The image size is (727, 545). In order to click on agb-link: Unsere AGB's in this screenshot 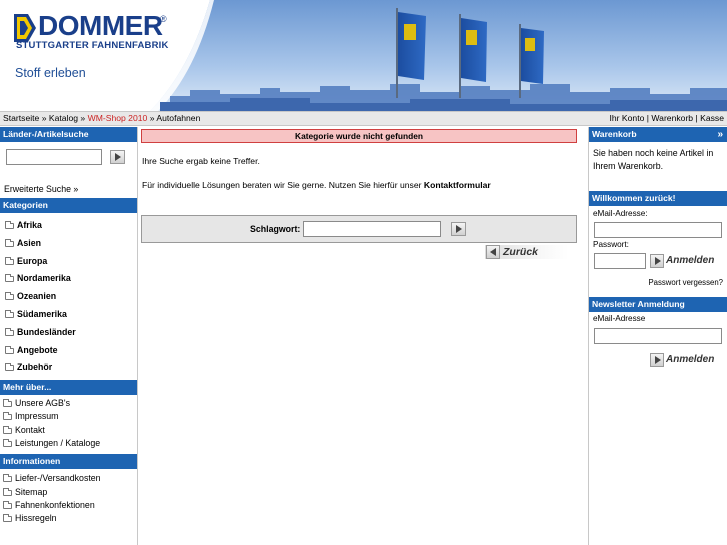, I will do `click(68, 403)`.